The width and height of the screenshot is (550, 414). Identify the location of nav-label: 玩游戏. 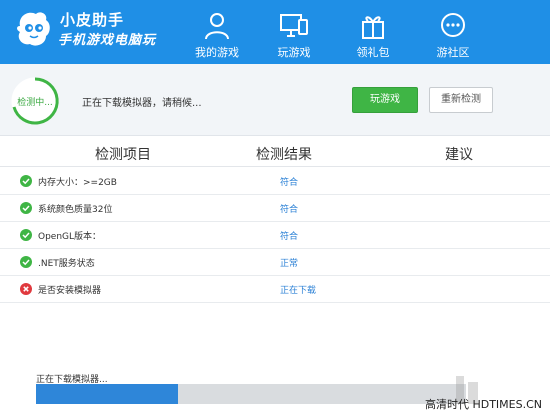
(294, 52).